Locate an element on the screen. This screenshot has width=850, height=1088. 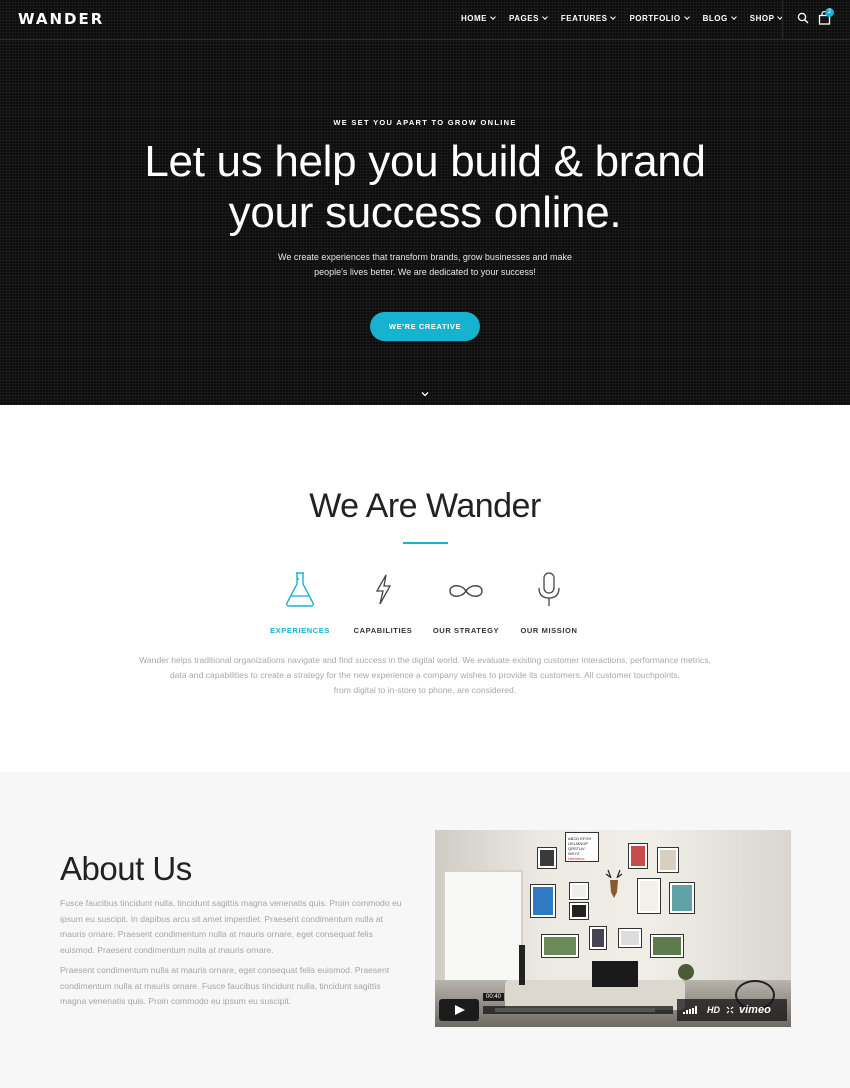
menu-item-portfolio: PORTFOLIO is located at coordinates (659, 18).